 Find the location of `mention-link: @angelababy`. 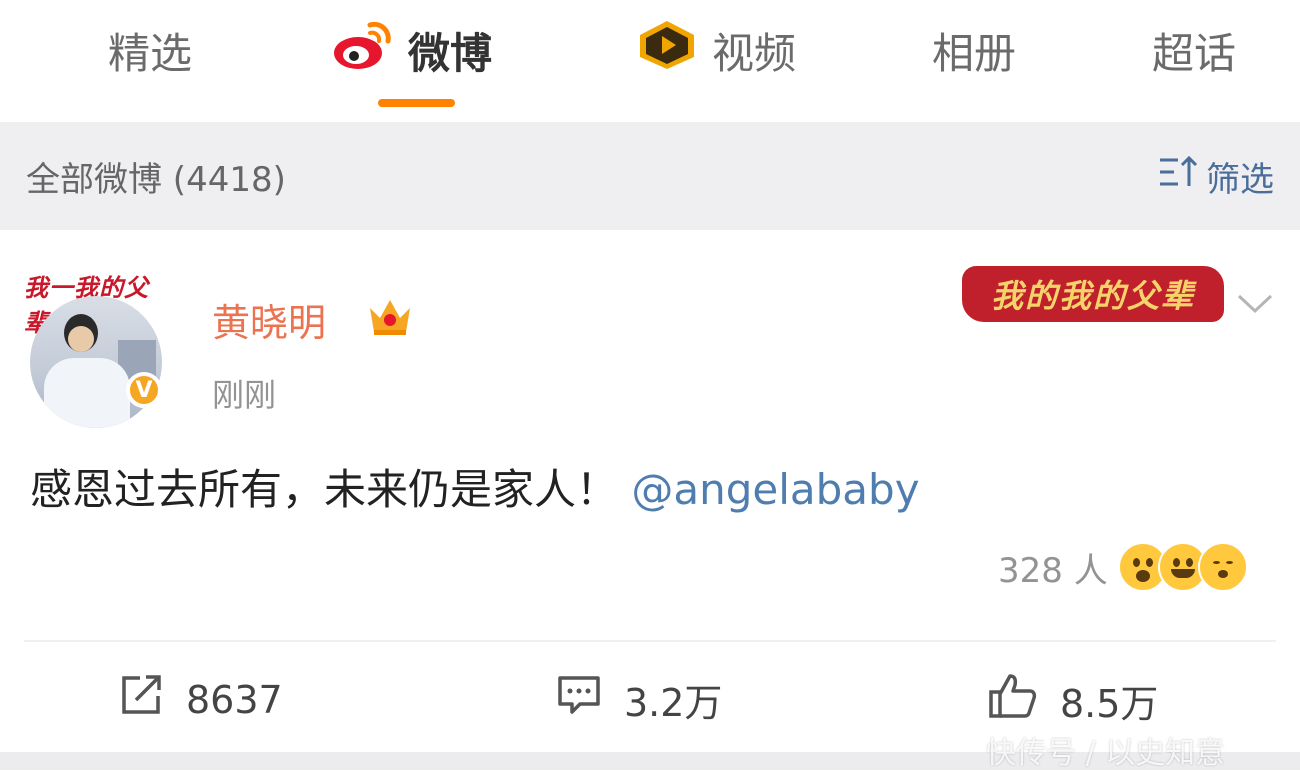

mention-link: @angelababy is located at coordinates (775, 489).